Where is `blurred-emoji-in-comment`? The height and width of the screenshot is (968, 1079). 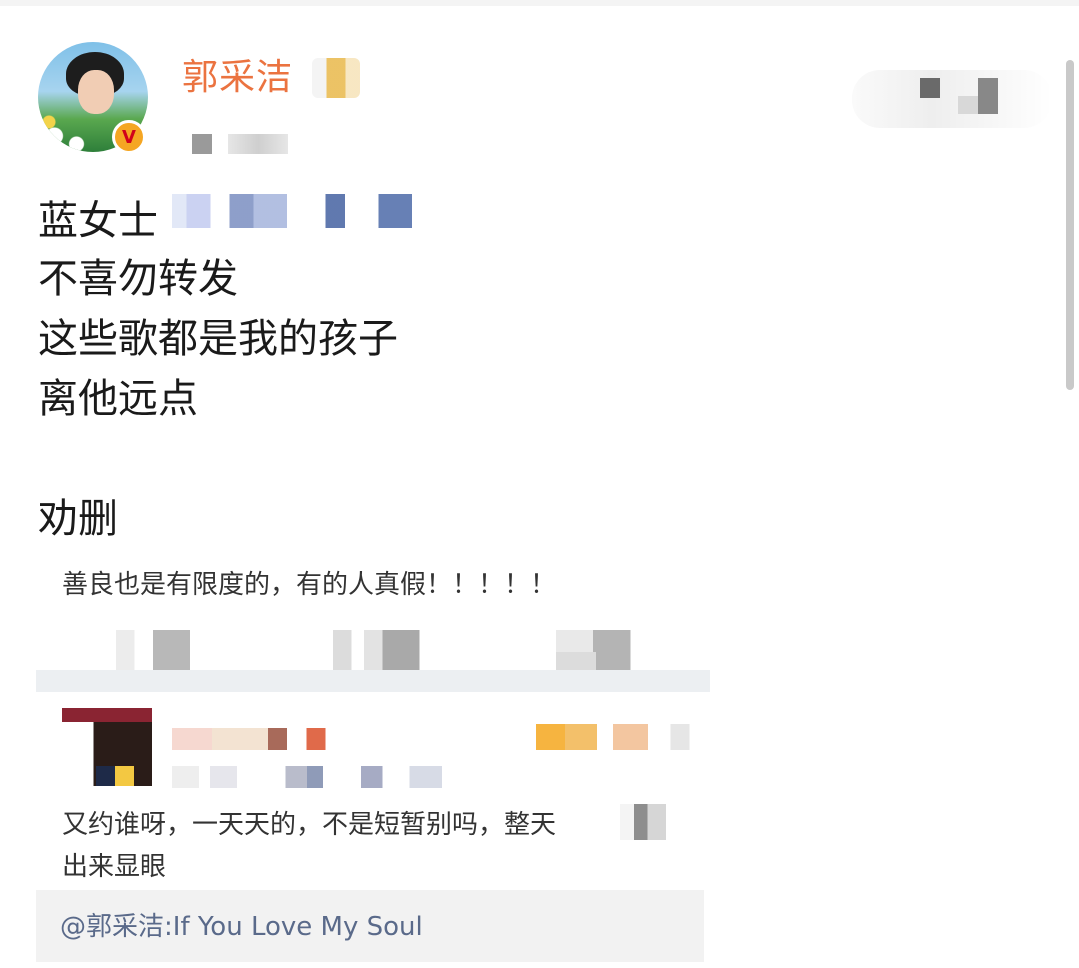
blurred-emoji-in-comment is located at coordinates (643, 822).